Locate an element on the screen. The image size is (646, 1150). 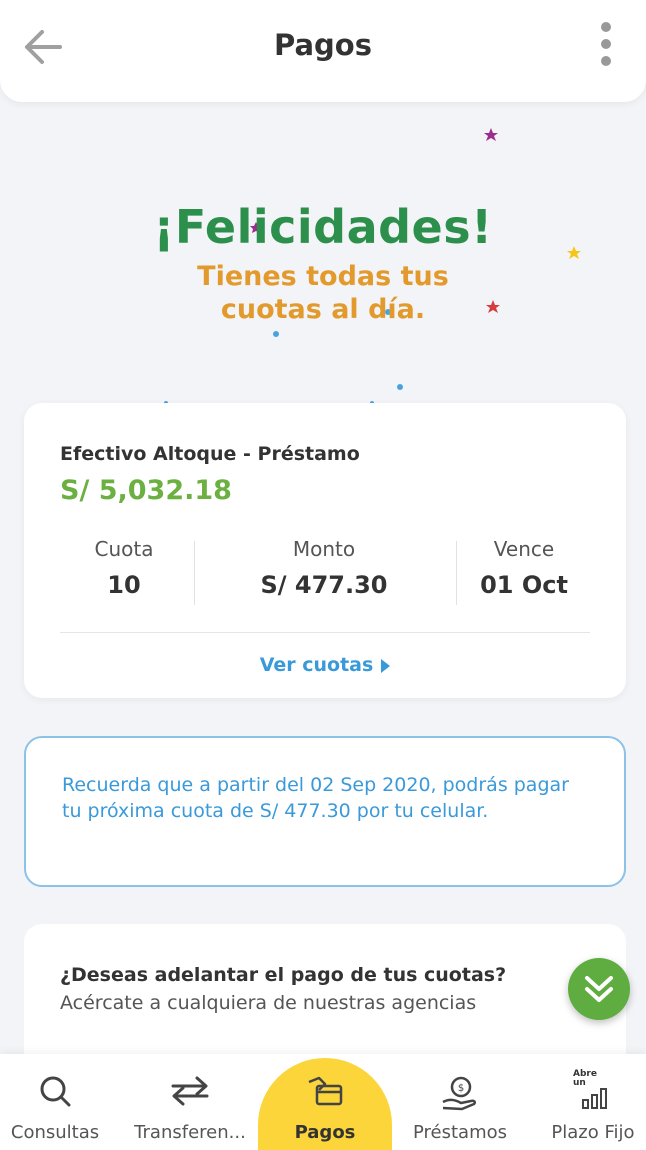
loan-stats: Cuota 10 Monto S/ 477.30 Vence 01 Oct is located at coordinates (325, 572).